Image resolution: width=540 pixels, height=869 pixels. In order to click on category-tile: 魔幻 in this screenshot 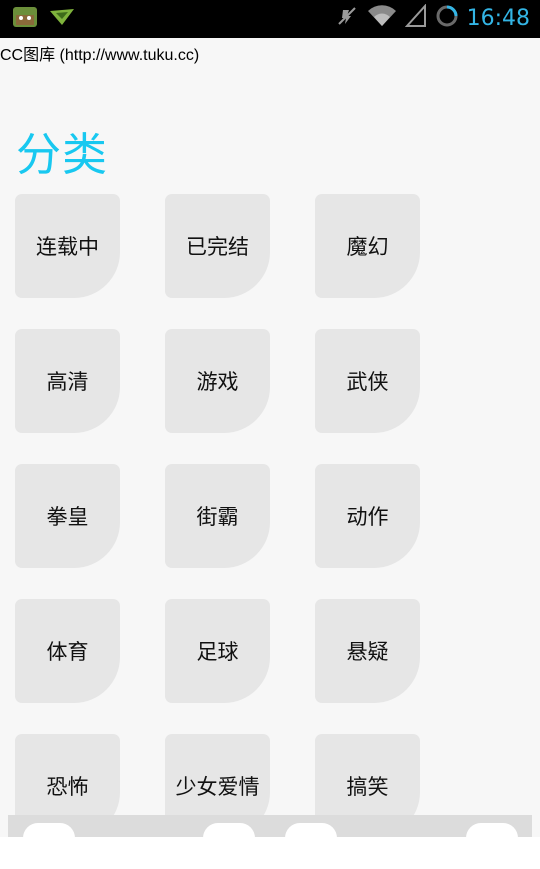, I will do `click(367, 246)`.